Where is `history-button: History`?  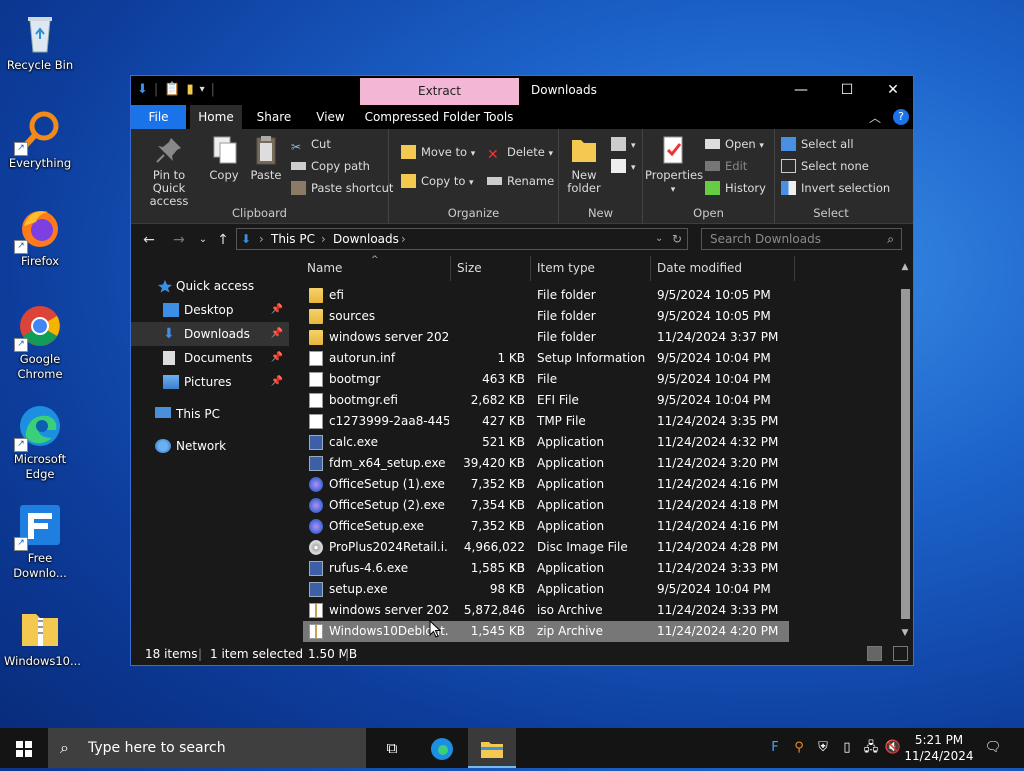 history-button: History is located at coordinates (735, 188).